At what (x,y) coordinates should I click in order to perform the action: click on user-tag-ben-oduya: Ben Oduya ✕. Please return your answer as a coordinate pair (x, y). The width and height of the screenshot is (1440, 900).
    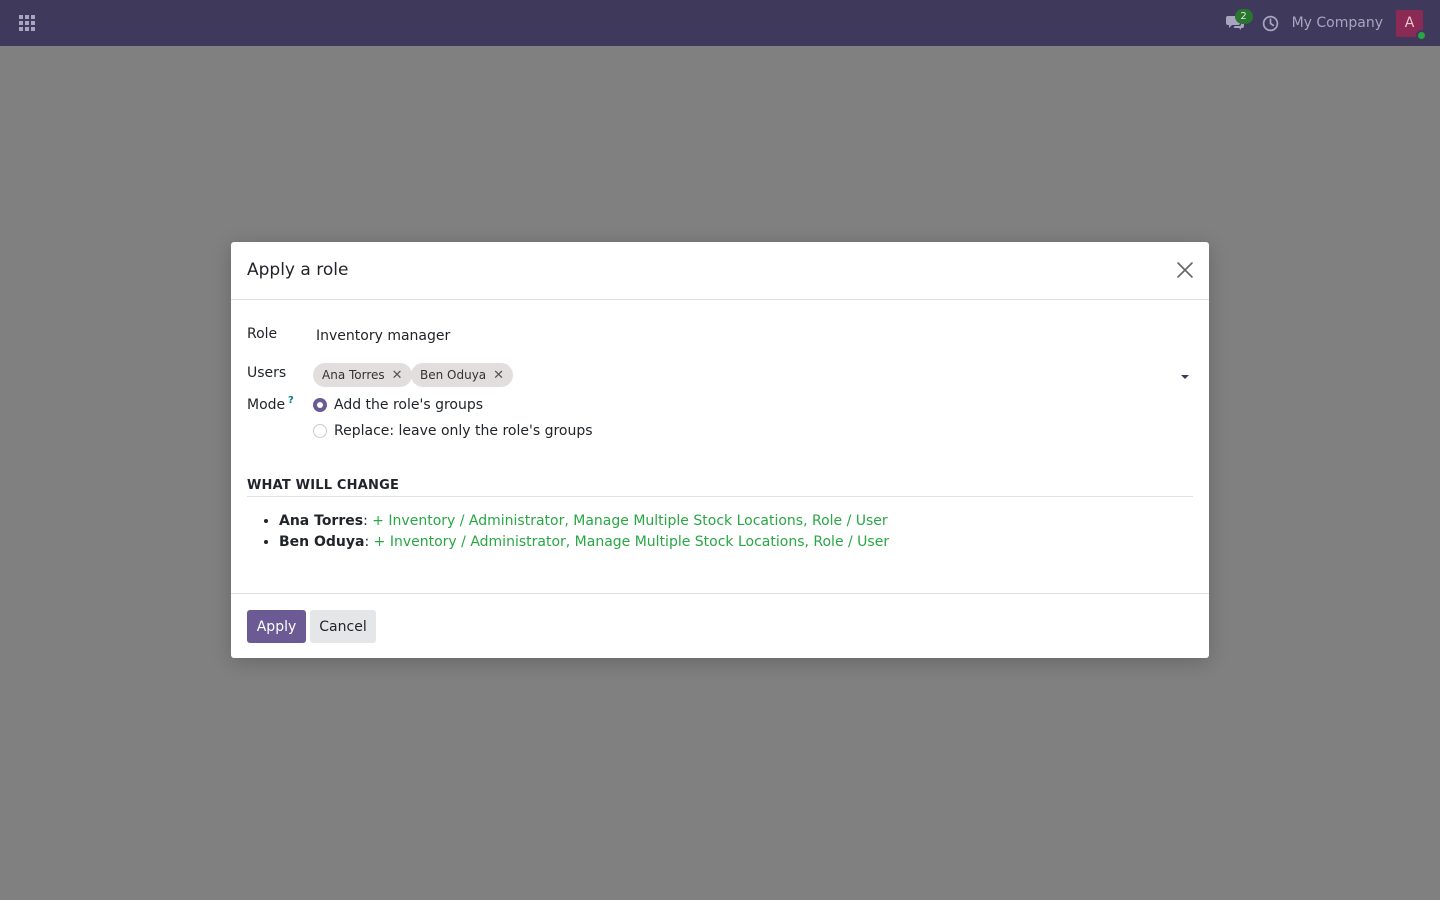
    Looking at the image, I should click on (462, 375).